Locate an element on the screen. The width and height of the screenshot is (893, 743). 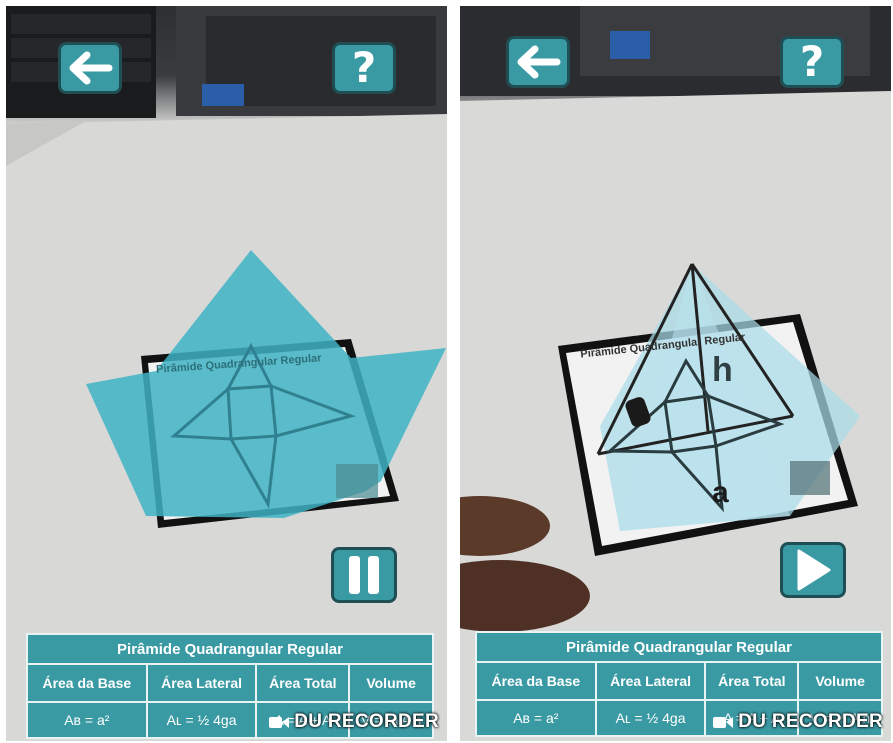
pause-button is located at coordinates (364, 575).